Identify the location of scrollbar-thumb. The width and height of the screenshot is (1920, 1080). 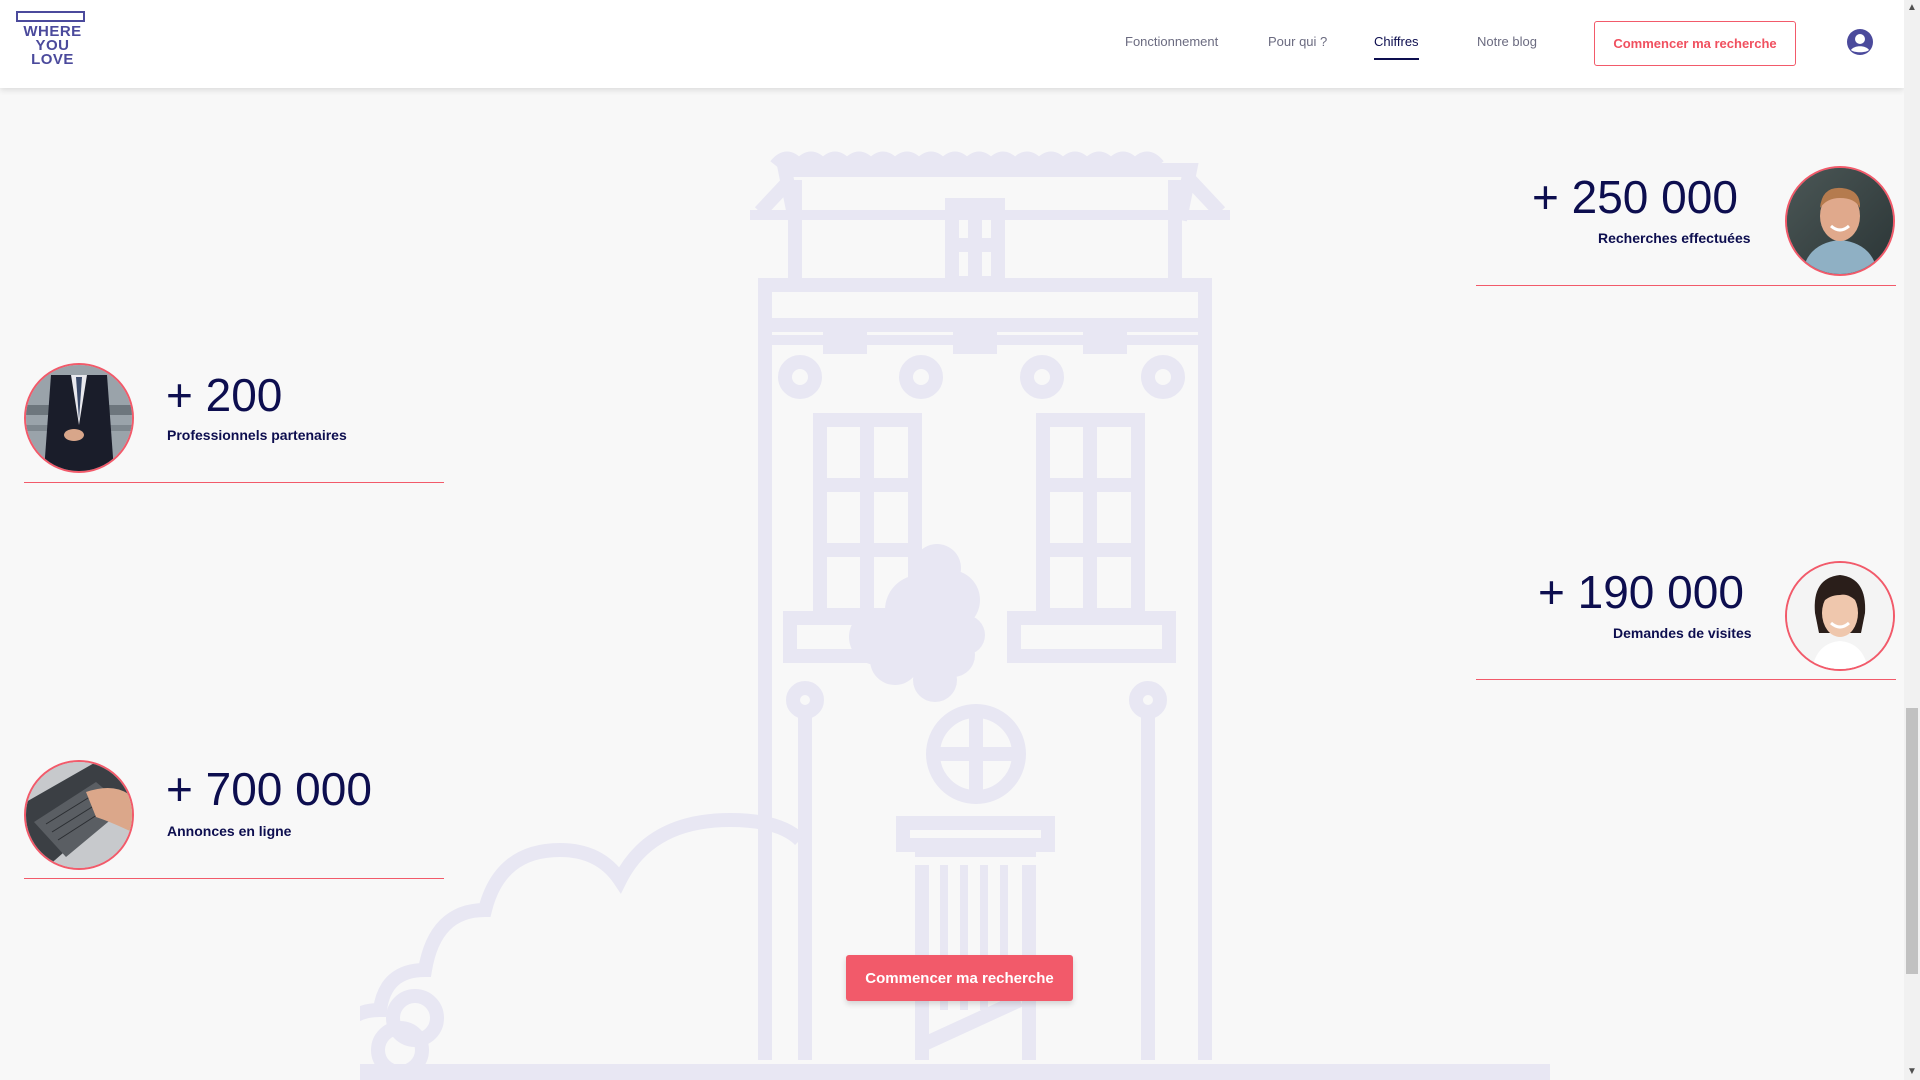
(1912, 841).